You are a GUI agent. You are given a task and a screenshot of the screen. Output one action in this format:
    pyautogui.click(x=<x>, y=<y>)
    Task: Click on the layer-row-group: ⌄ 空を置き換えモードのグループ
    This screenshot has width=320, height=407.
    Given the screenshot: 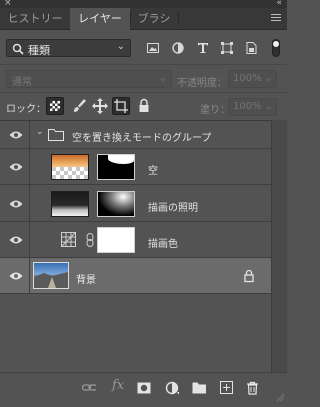 What is the action you would take?
    pyautogui.click(x=135, y=135)
    